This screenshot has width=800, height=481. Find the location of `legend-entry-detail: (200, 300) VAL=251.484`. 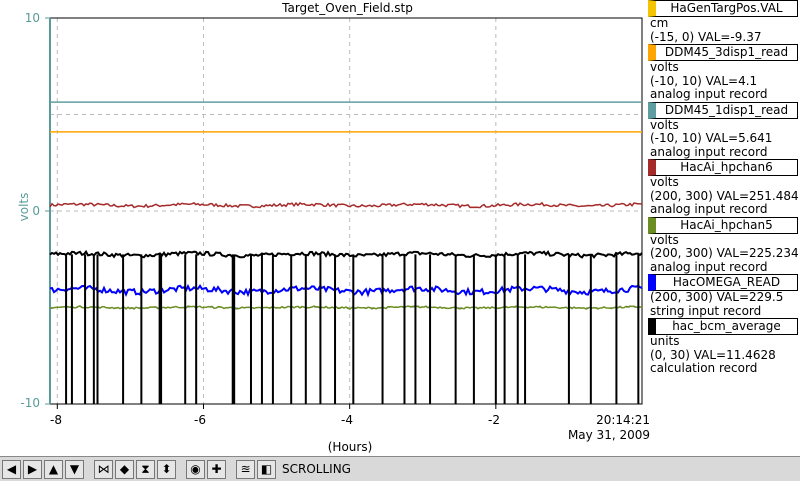

legend-entry-detail: (200, 300) VAL=251.484 is located at coordinates (724, 195).